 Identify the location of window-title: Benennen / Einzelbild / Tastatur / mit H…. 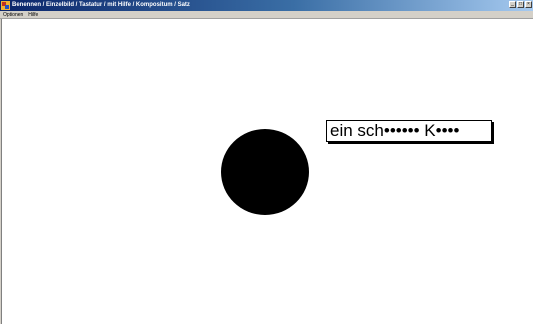
(101, 5).